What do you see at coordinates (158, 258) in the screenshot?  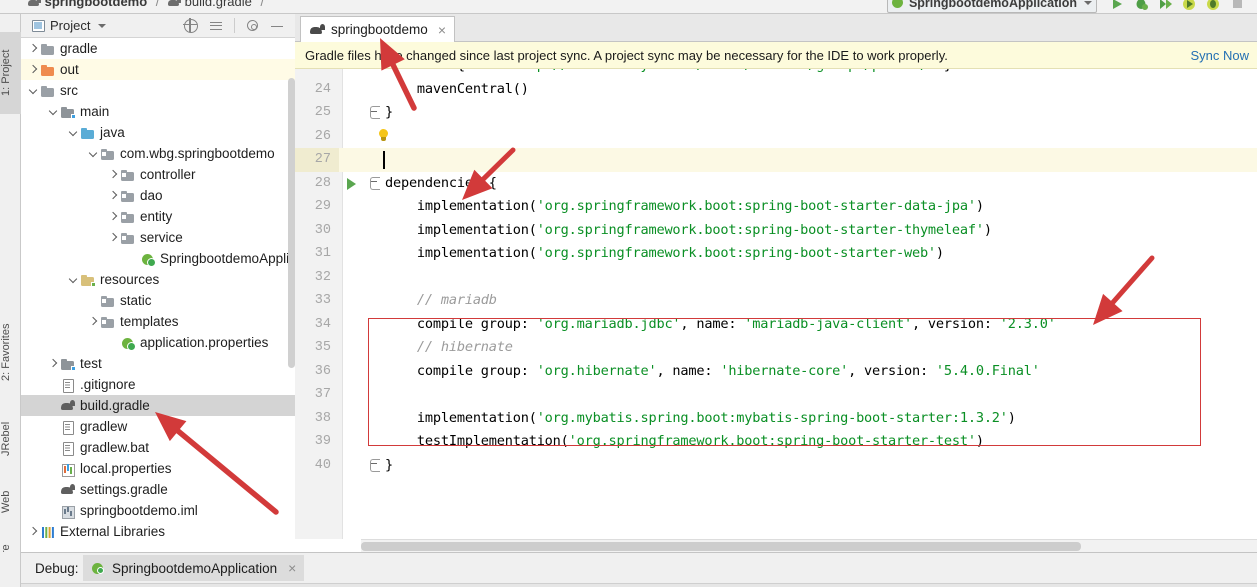 I see `tree-node-springbootdemoapplication: SpringbootdemoApplication` at bounding box center [158, 258].